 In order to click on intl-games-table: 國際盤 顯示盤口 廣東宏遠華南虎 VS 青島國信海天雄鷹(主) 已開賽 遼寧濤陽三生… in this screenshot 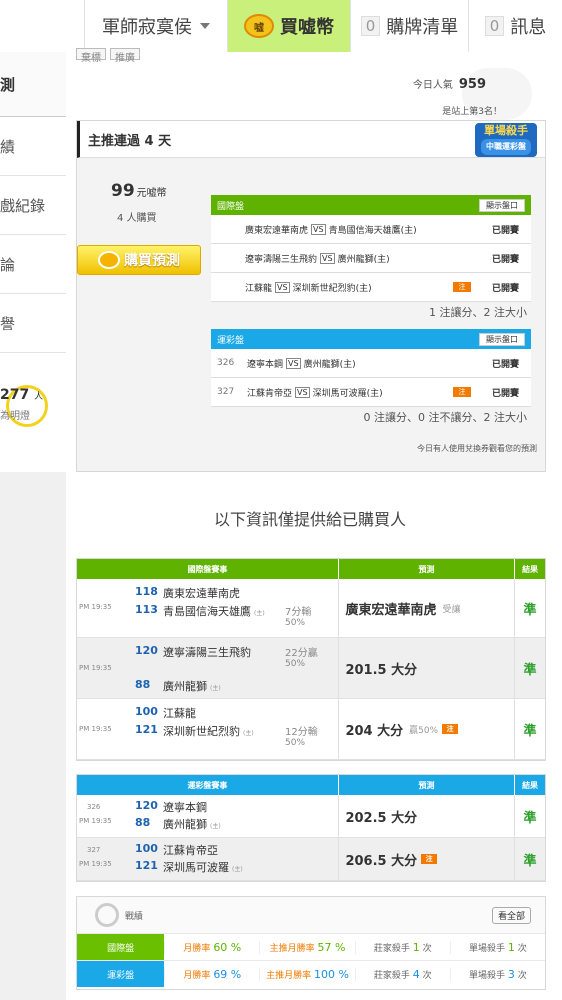, I will do `click(371, 259)`.